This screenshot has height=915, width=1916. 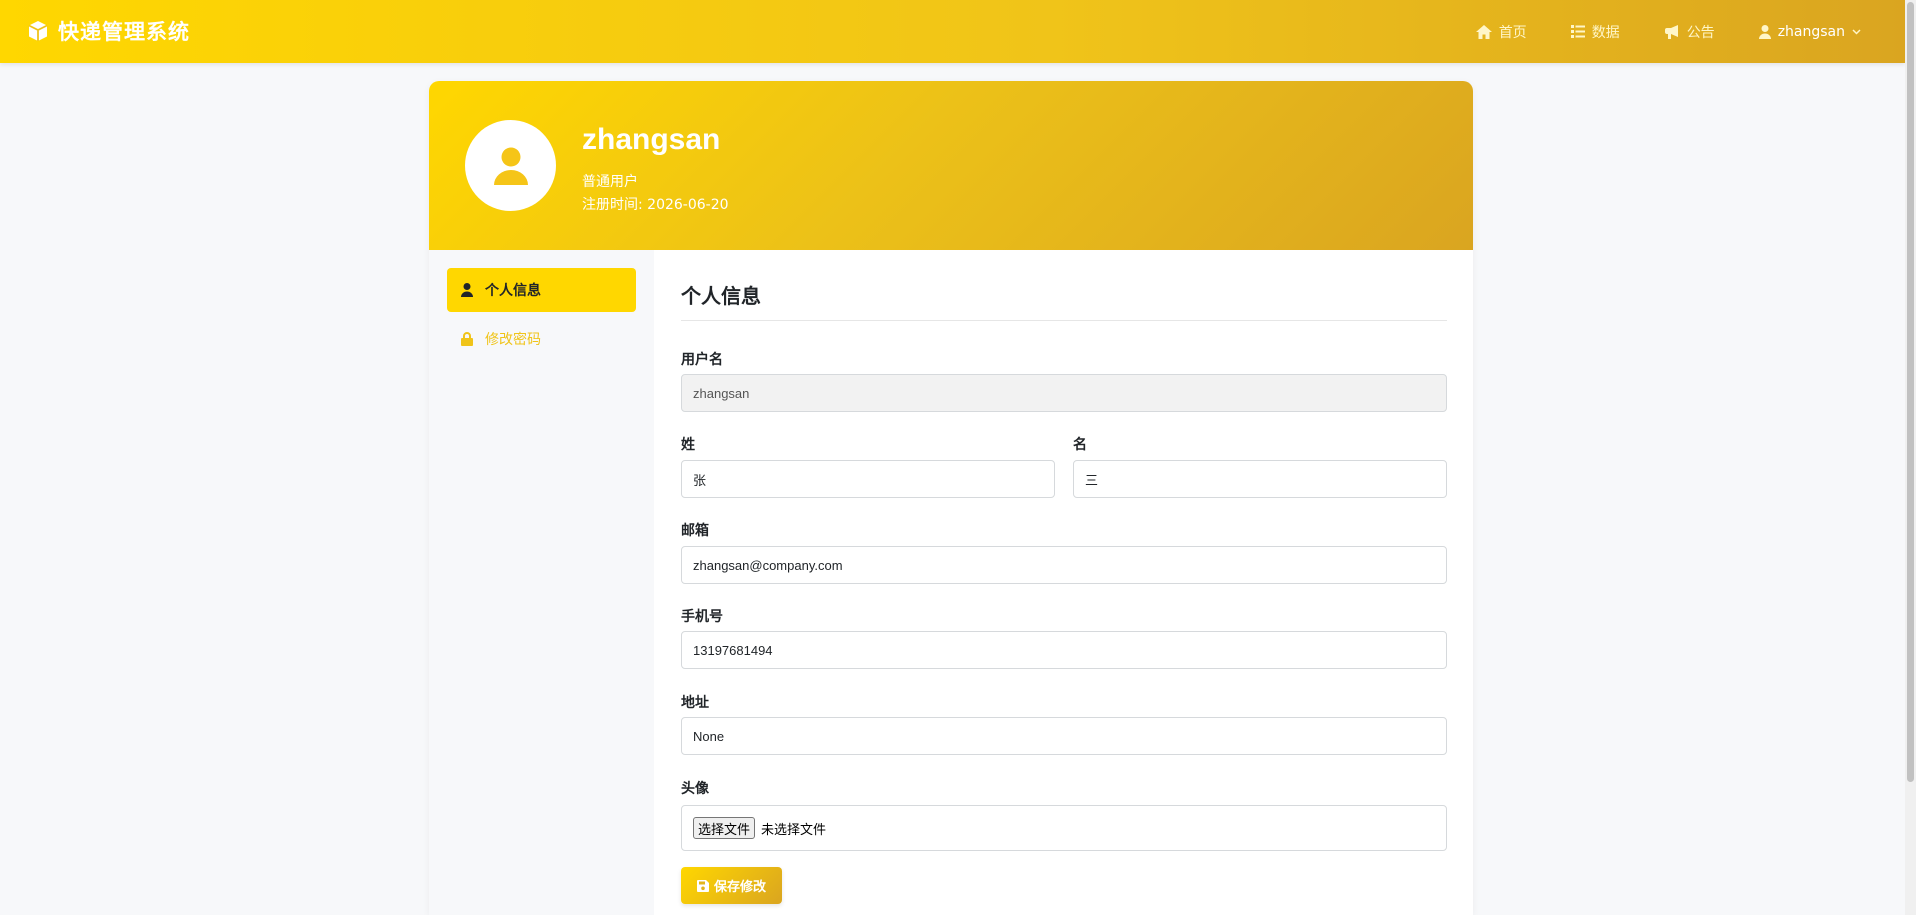 I want to click on profile-registered: 注册时间: 2026-06-20, so click(x=655, y=205).